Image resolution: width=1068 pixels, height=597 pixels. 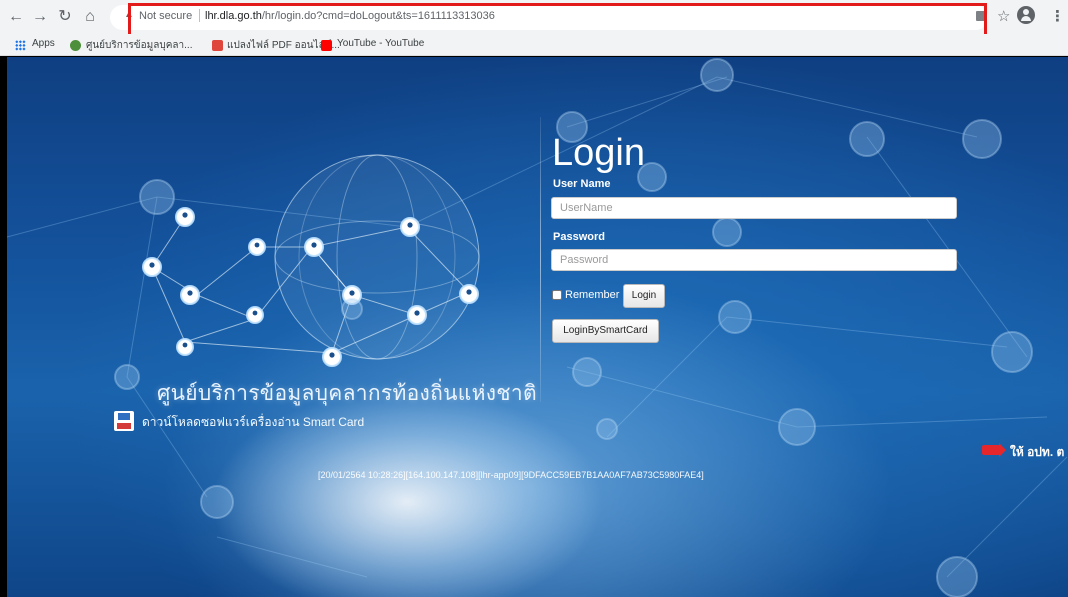 What do you see at coordinates (233, 16) in the screenshot?
I see `url-host: lhr.dla.go.th` at bounding box center [233, 16].